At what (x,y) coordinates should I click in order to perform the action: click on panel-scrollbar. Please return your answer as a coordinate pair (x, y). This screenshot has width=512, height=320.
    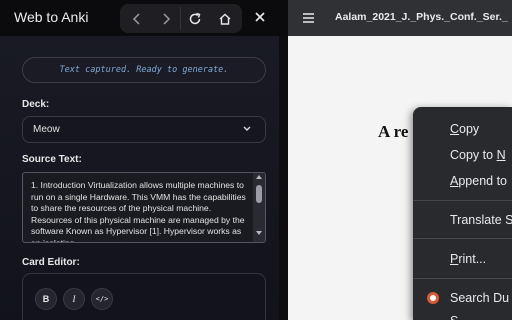
    Looking at the image, I should click on (283, 178).